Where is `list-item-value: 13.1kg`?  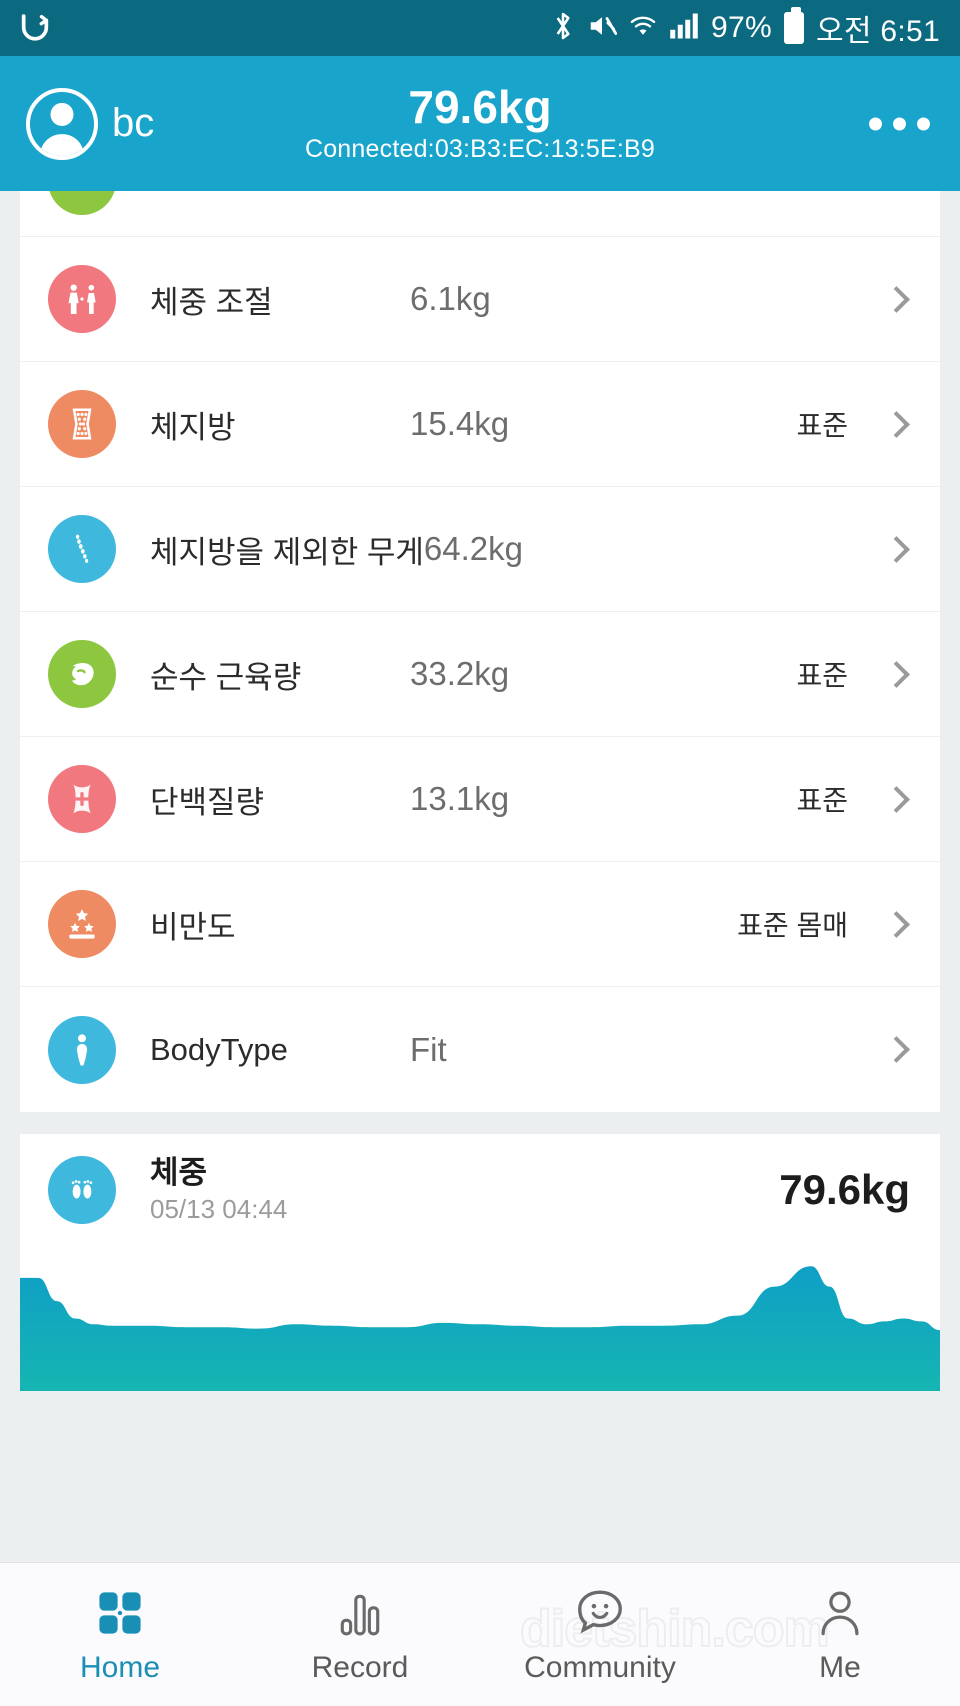
list-item-value: 13.1kg is located at coordinates (460, 798).